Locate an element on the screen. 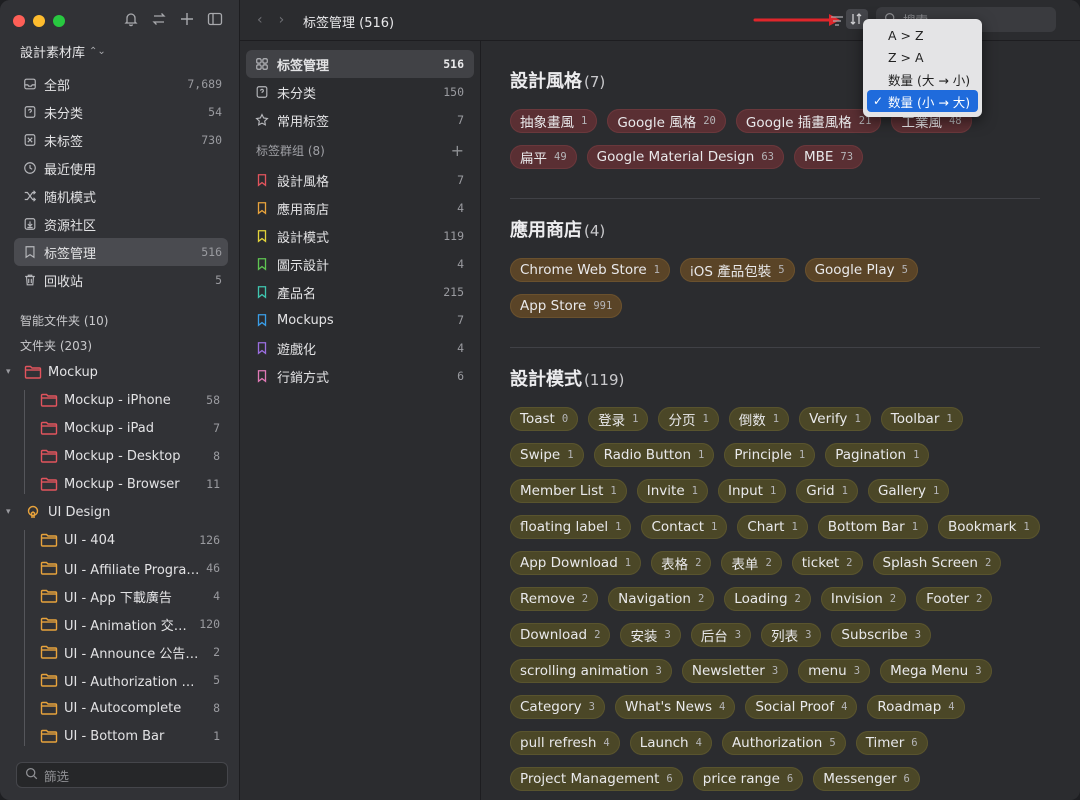  folder-item: Mockup - iPhone 58 is located at coordinates (114, 400).